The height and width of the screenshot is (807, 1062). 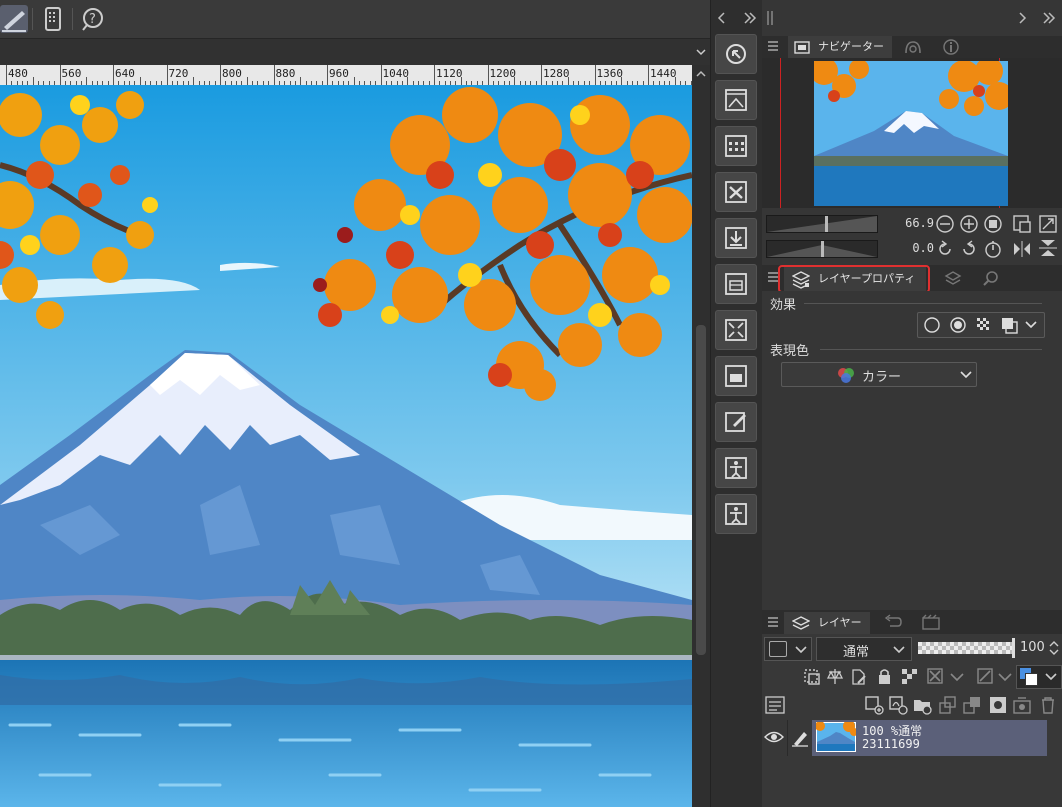 What do you see at coordinates (701, 74) in the screenshot?
I see `chevron-up-icon` at bounding box center [701, 74].